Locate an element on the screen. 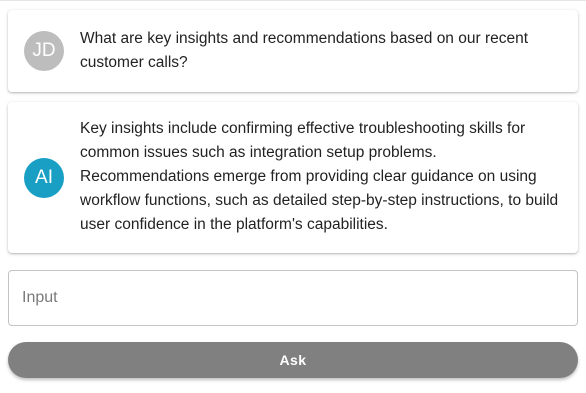 This screenshot has height=393, width=586. assistant-avatar: AI is located at coordinates (44, 178).